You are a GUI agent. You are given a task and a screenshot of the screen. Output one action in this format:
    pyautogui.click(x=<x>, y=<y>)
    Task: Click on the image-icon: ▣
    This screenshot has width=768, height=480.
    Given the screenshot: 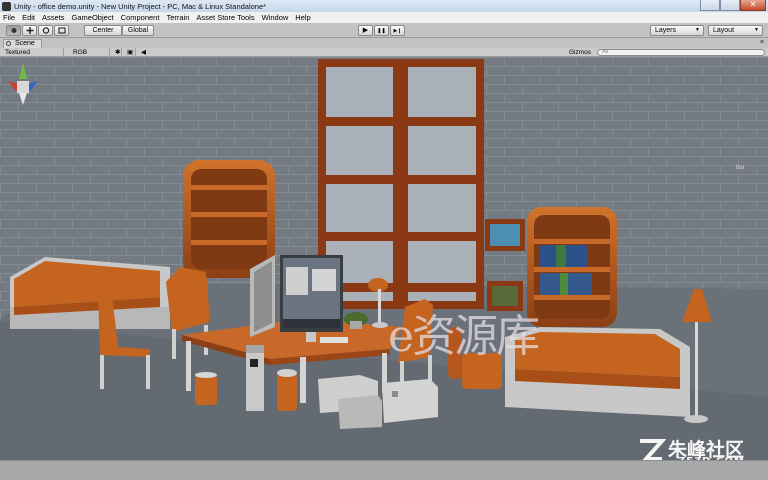 What is the action you would take?
    pyautogui.click(x=130, y=52)
    